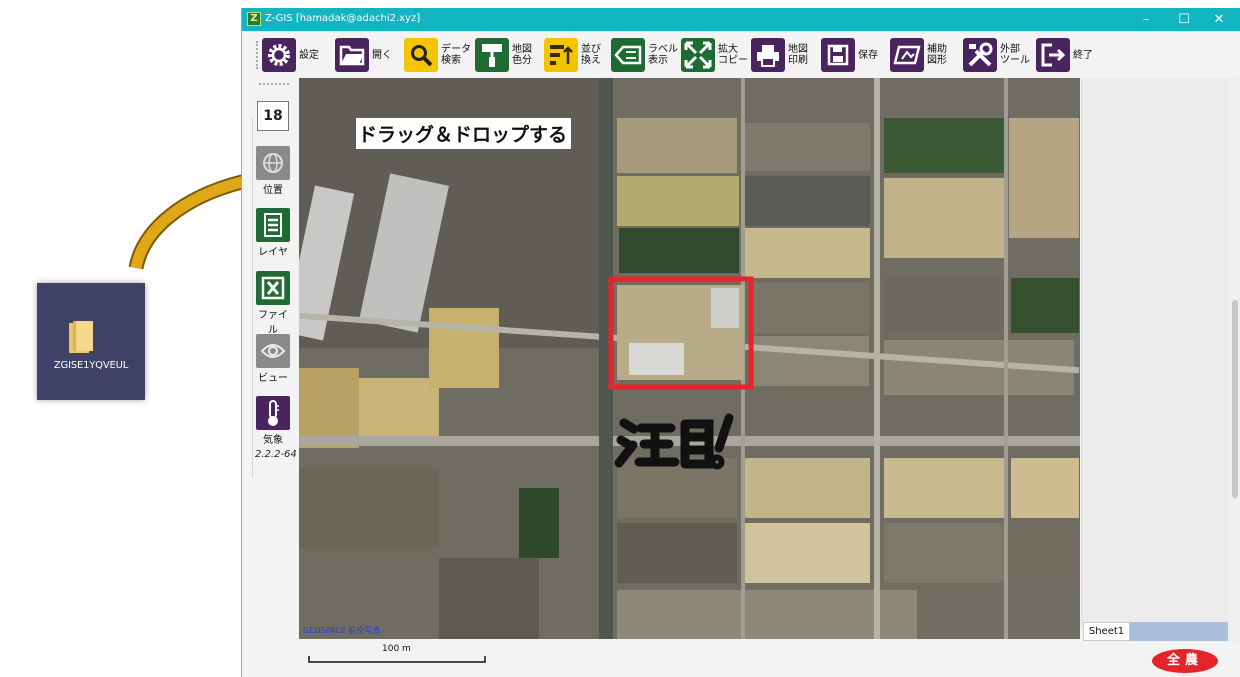 The height and width of the screenshot is (677, 1240). I want to click on window-title: Z-GIS [hamadak@adachi2.xyz], so click(343, 18).